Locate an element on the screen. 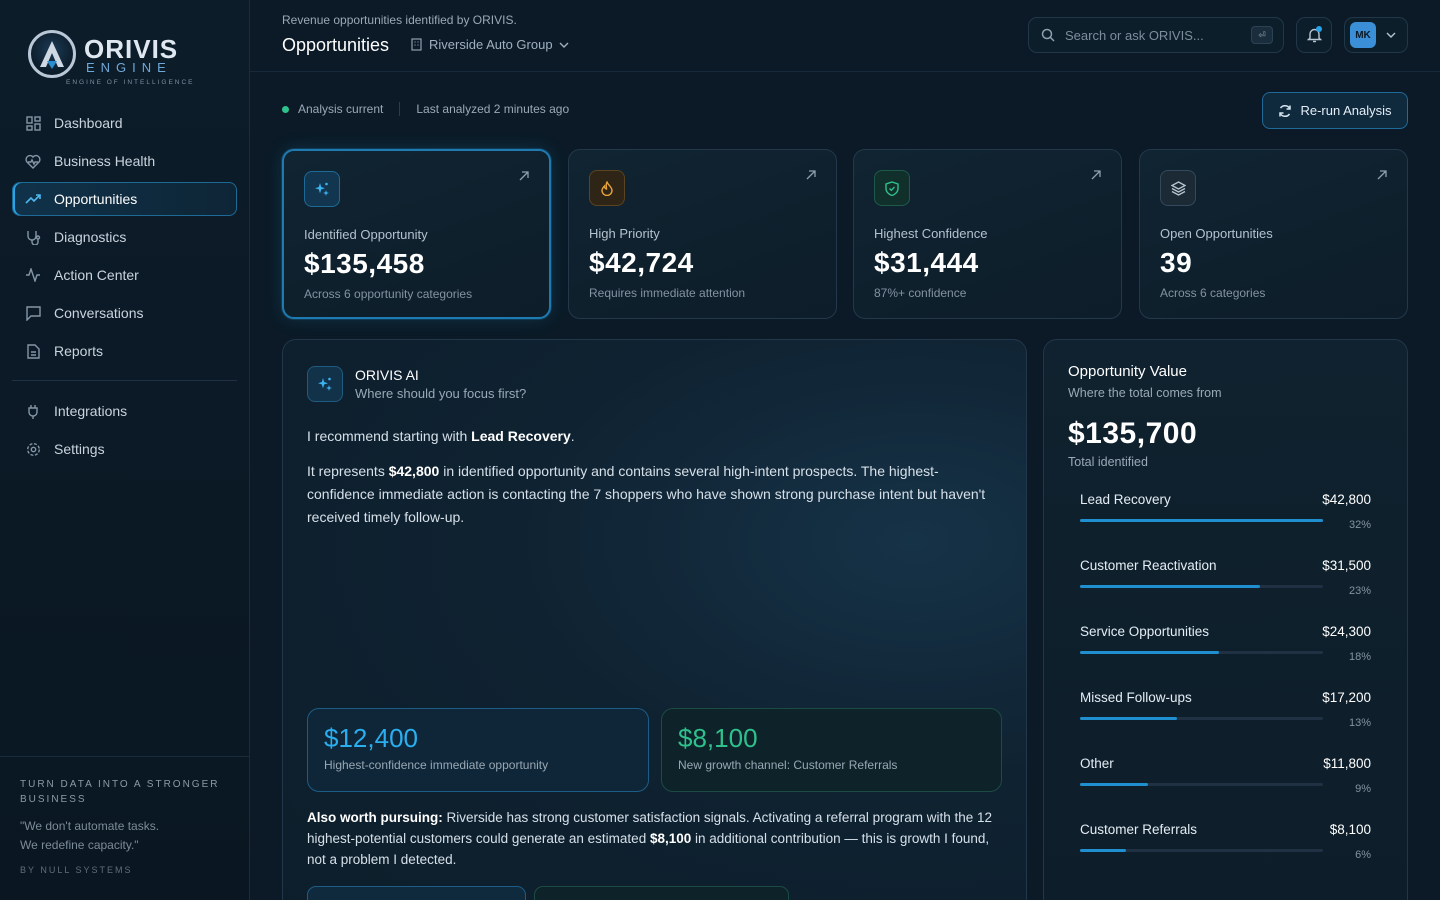 The width and height of the screenshot is (1440, 900). sidebar-item-settings: Settings is located at coordinates (124, 449).